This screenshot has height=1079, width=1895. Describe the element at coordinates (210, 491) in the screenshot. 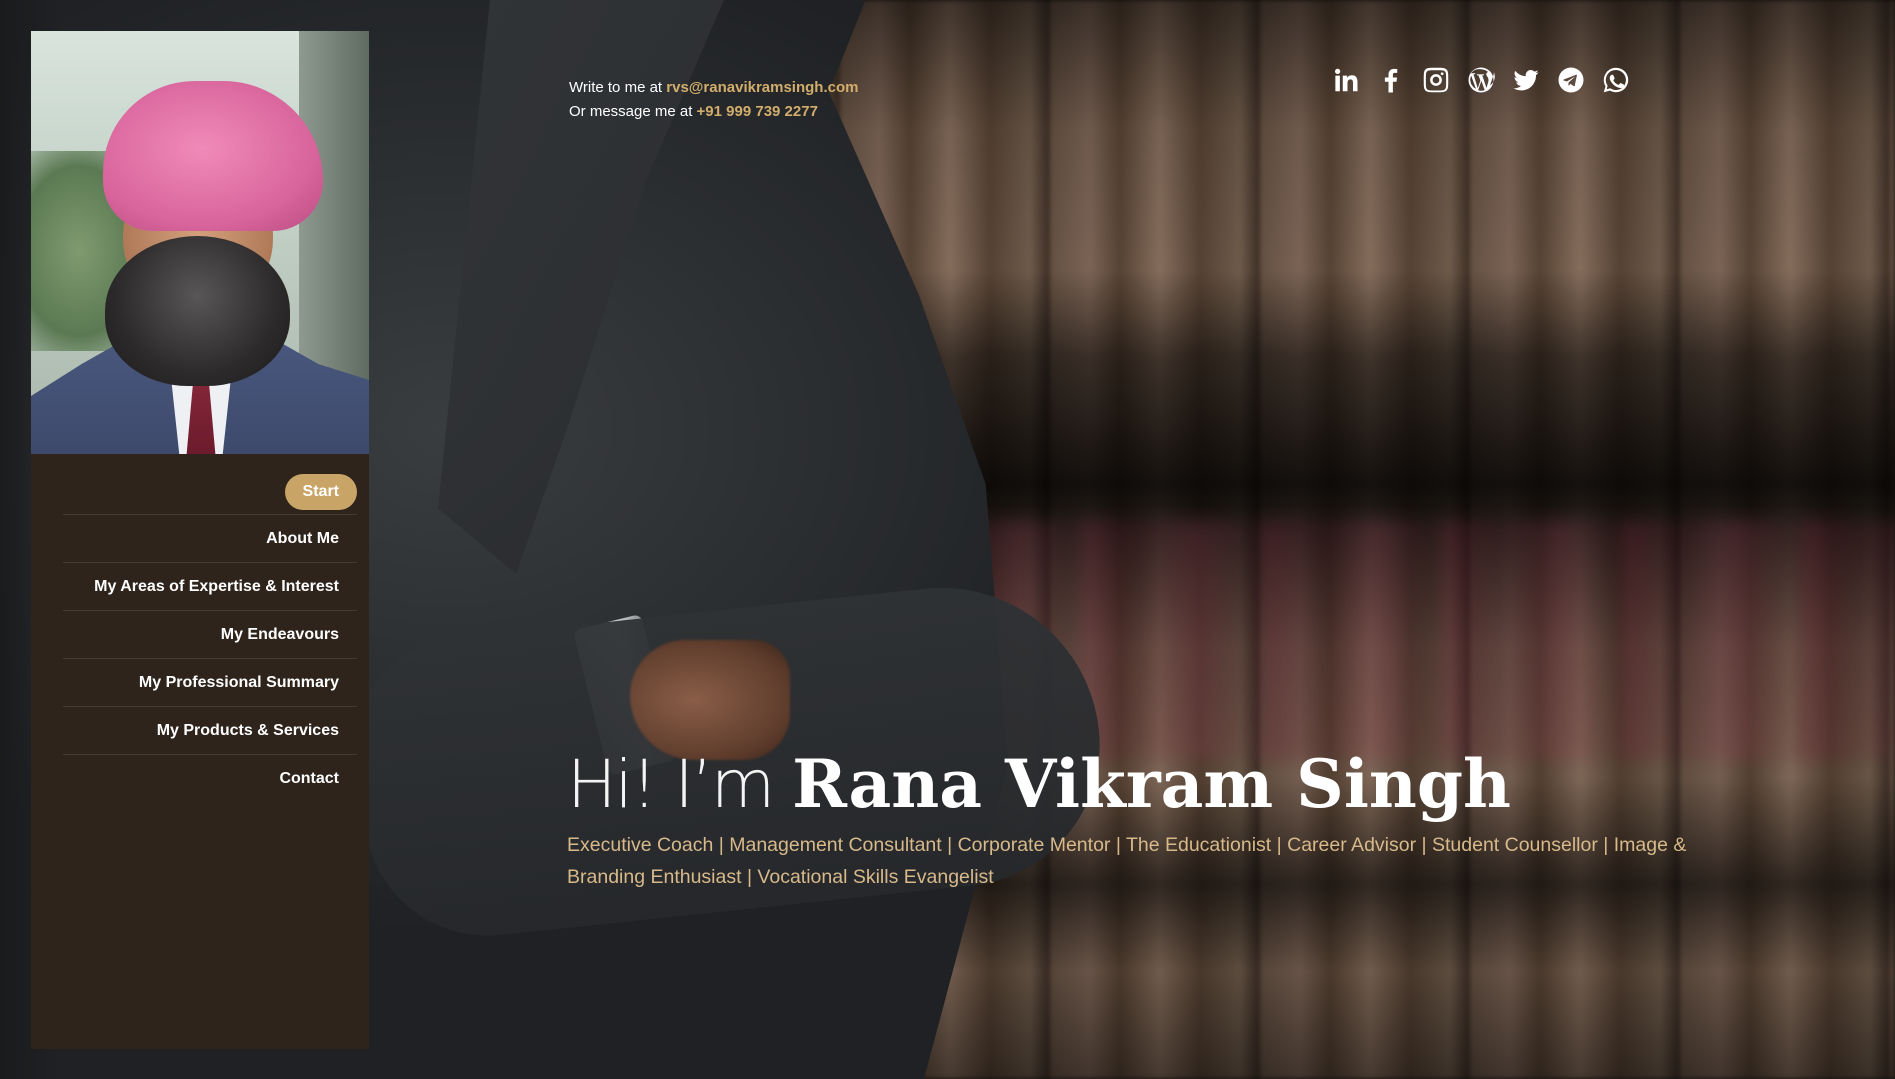

I see `nav-item-start: Start` at that location.